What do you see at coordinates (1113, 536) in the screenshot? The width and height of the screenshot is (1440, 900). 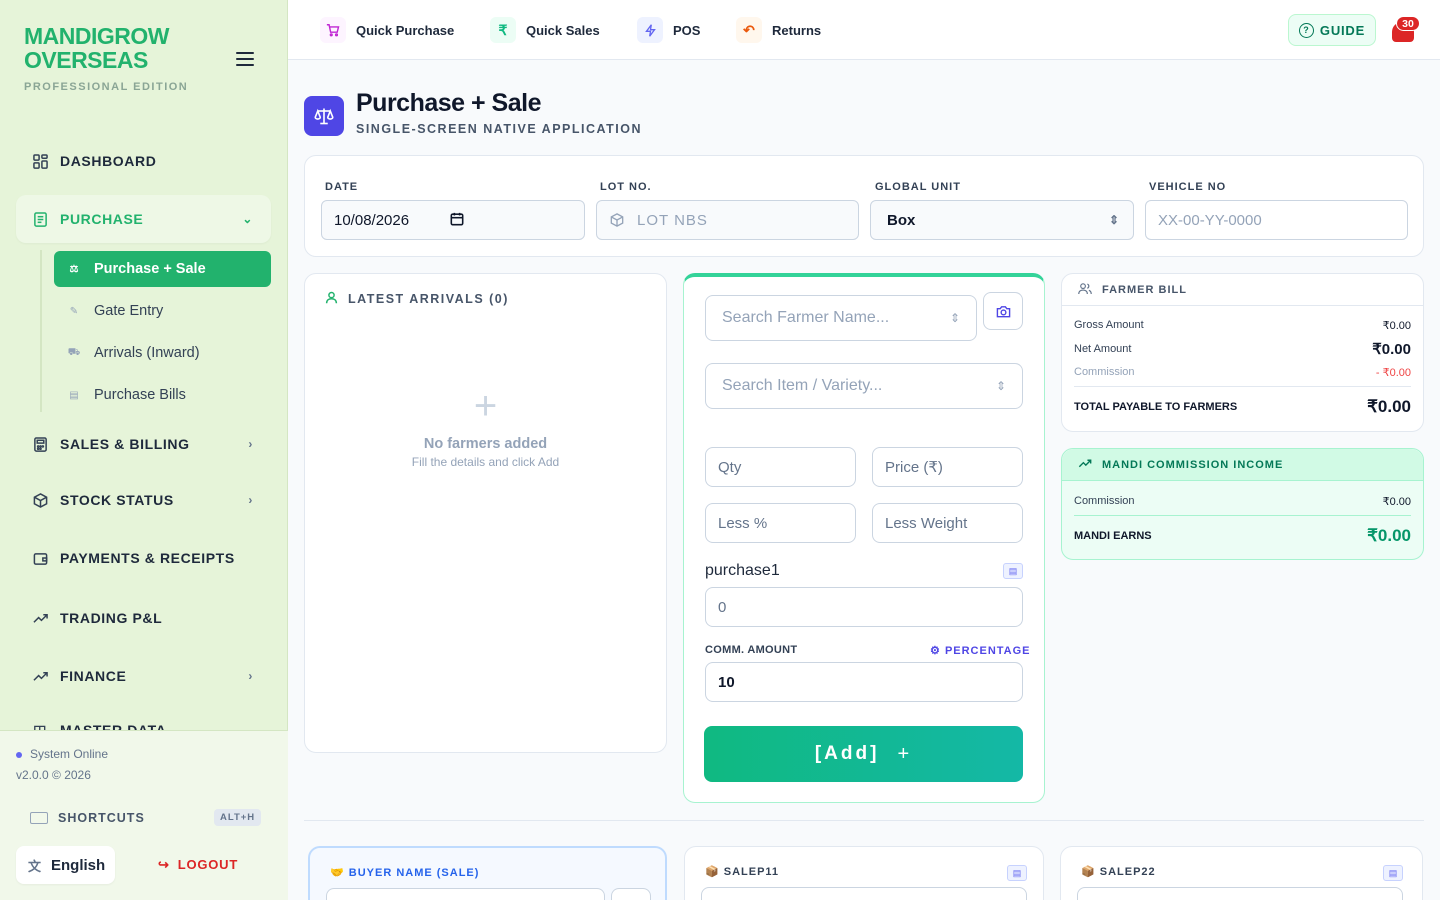 I see `mandi-earns-label: MANDI EARNS` at bounding box center [1113, 536].